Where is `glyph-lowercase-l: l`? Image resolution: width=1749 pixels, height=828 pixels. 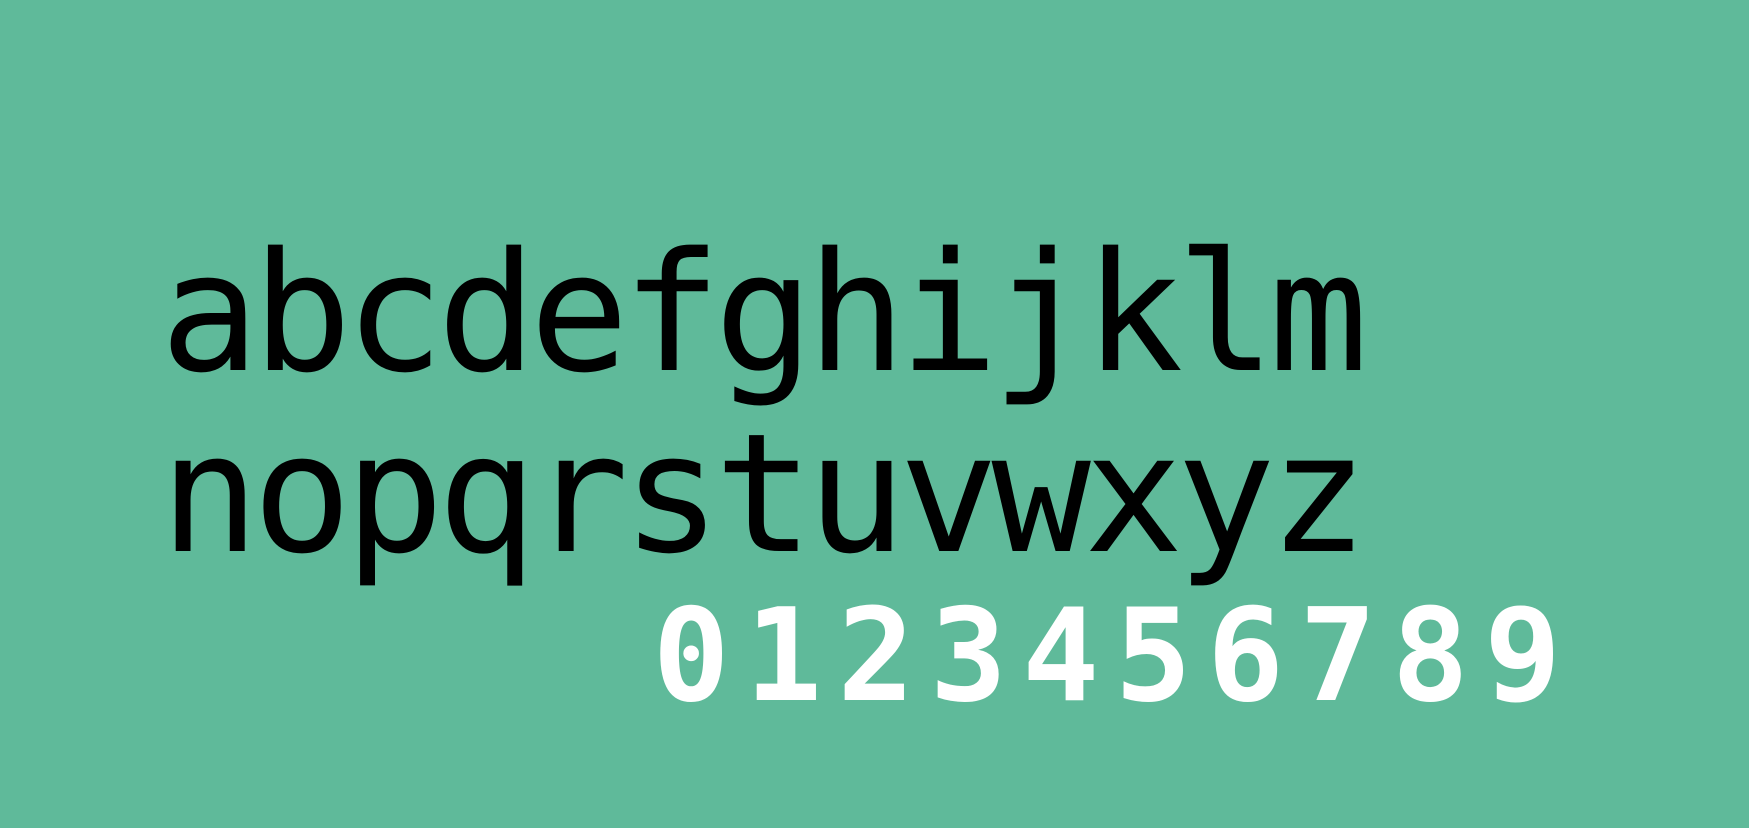
glyph-lowercase-l: l is located at coordinates (1226, 313).